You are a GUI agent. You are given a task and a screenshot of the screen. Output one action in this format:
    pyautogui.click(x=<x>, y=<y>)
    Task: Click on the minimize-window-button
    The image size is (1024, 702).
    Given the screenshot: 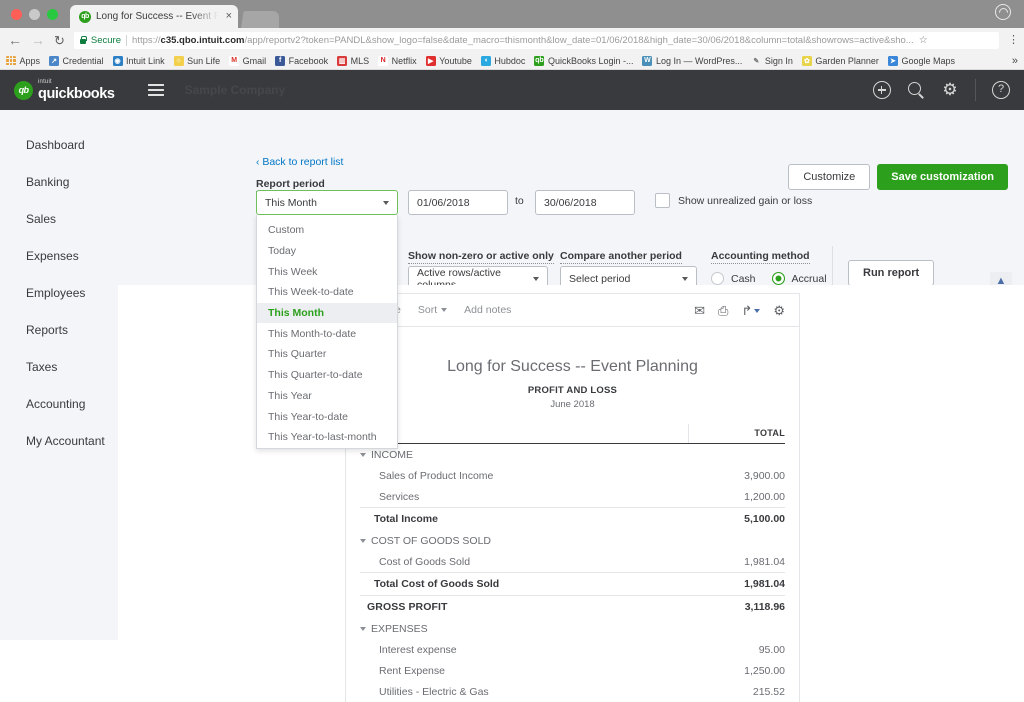 What is the action you would take?
    pyautogui.click(x=34, y=14)
    